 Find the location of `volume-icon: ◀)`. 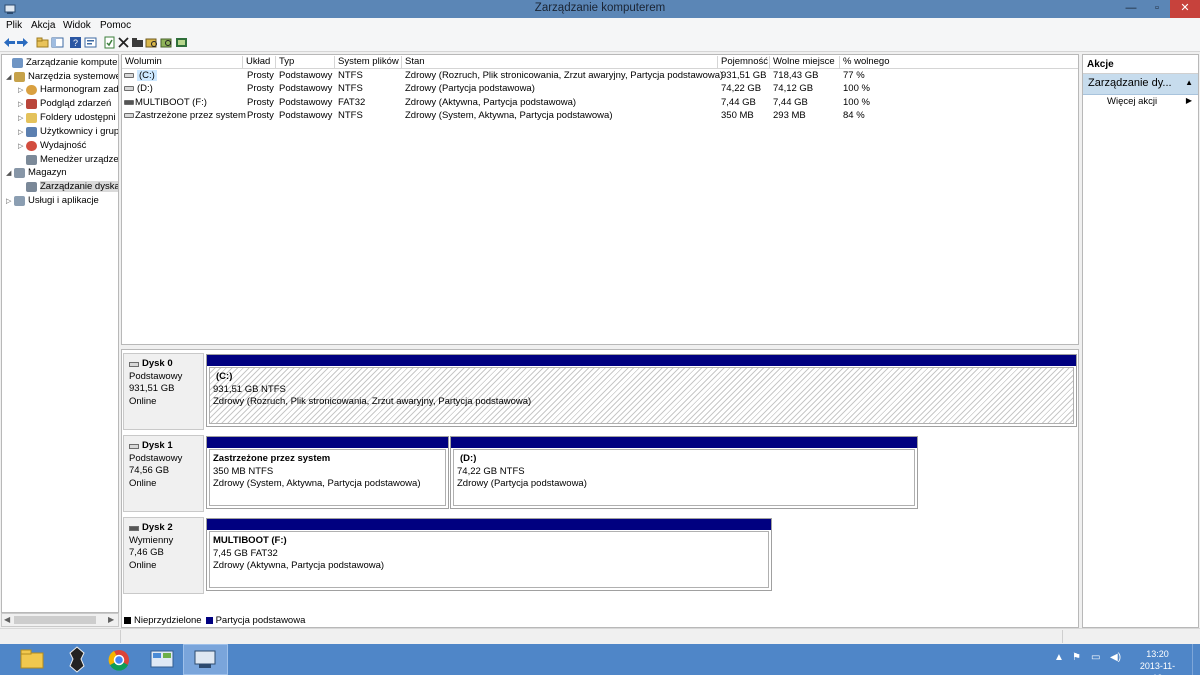

volume-icon: ◀) is located at coordinates (1115, 657).